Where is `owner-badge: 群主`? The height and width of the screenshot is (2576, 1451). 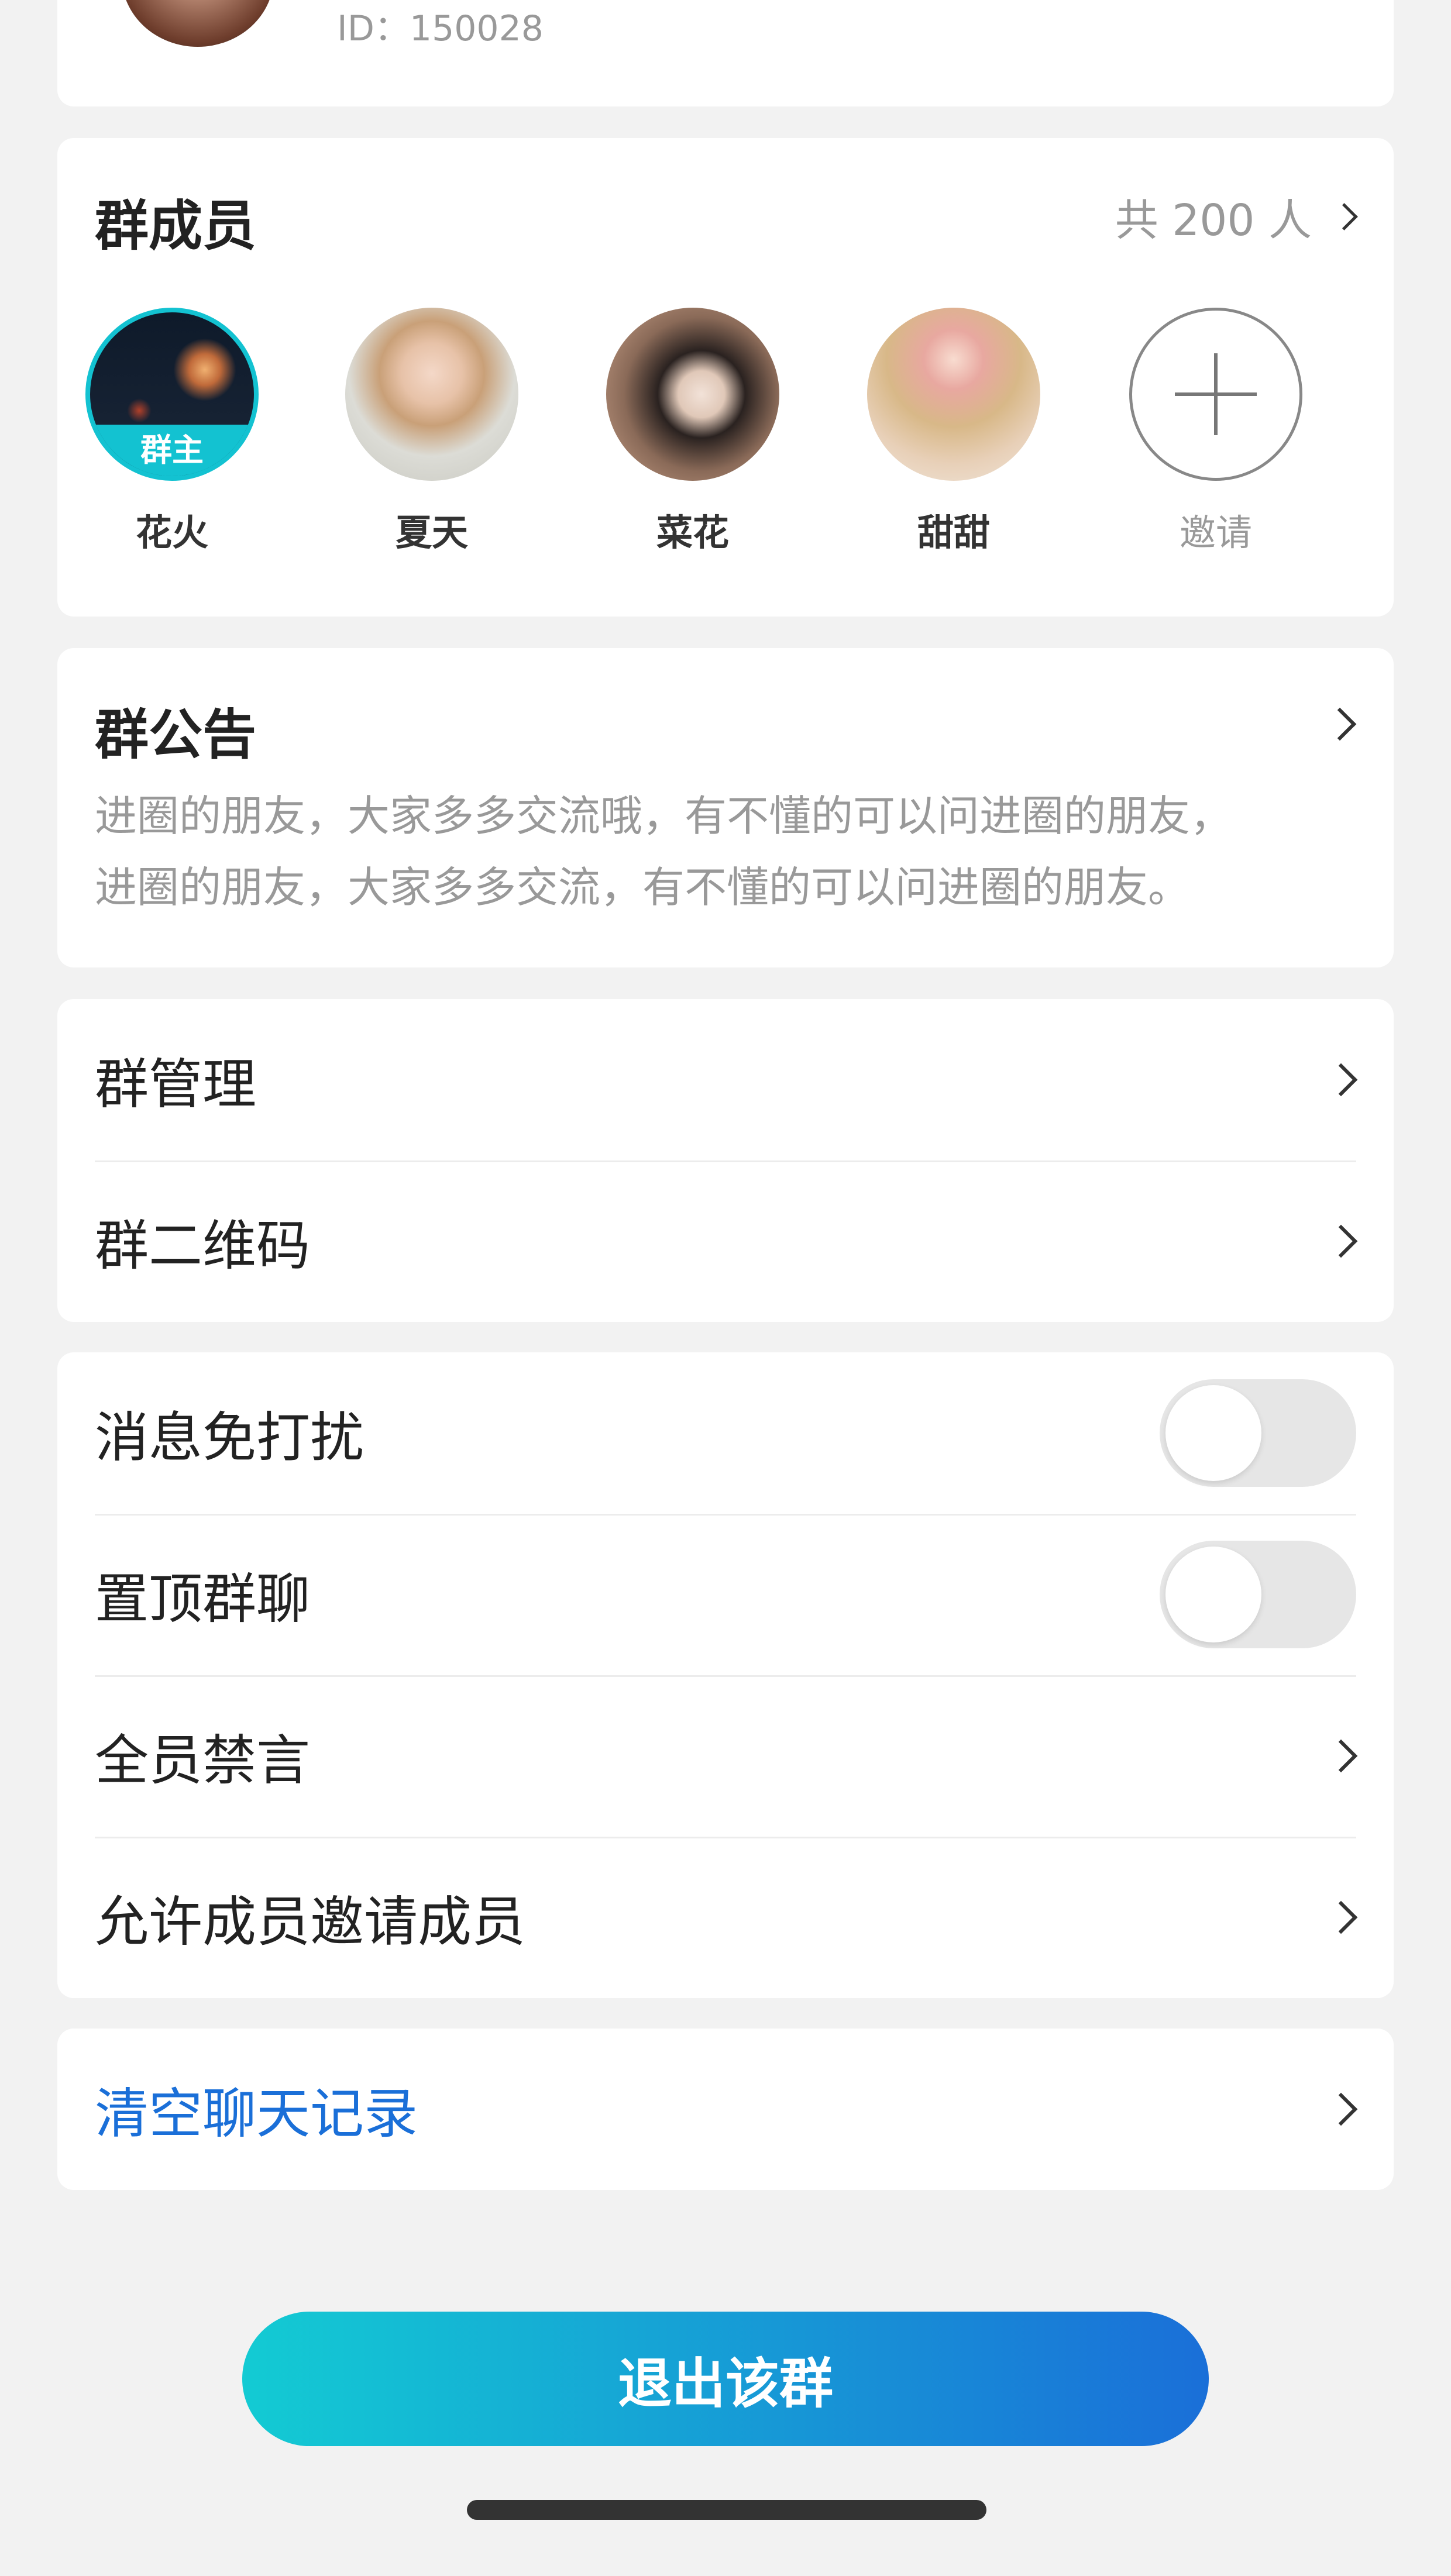
owner-badge: 群主 is located at coordinates (172, 450).